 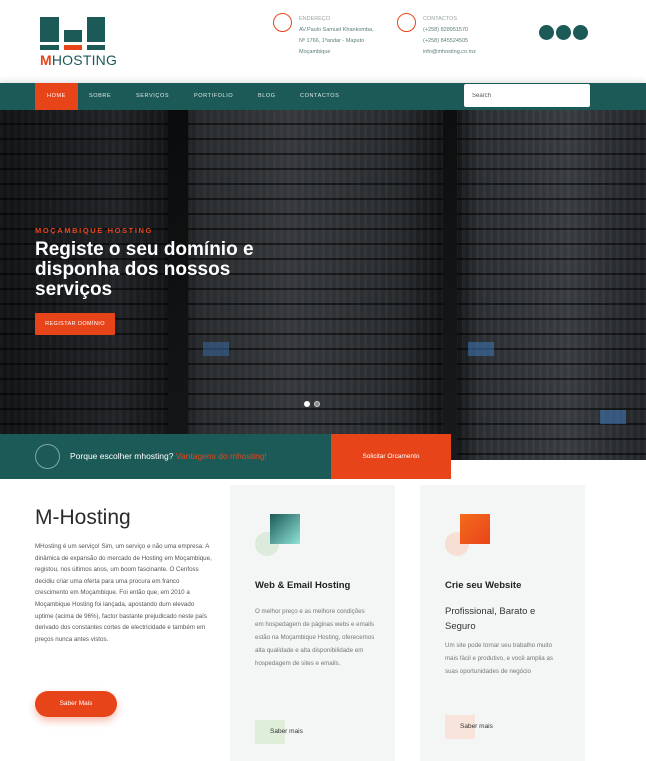 I want to click on website-icon, so click(x=475, y=529).